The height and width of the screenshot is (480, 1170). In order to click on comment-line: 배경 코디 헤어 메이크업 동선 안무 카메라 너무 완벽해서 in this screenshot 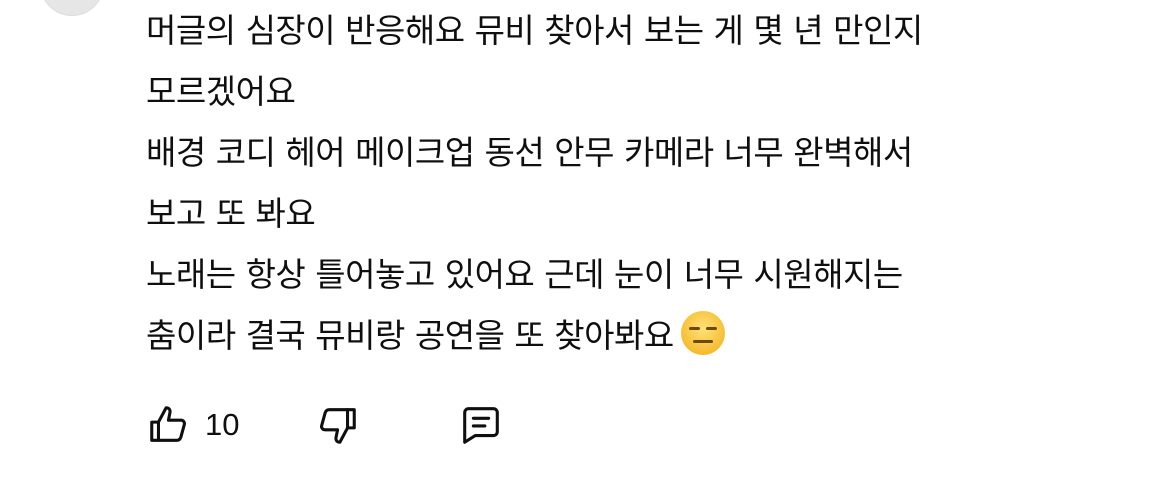, I will do `click(529, 152)`.